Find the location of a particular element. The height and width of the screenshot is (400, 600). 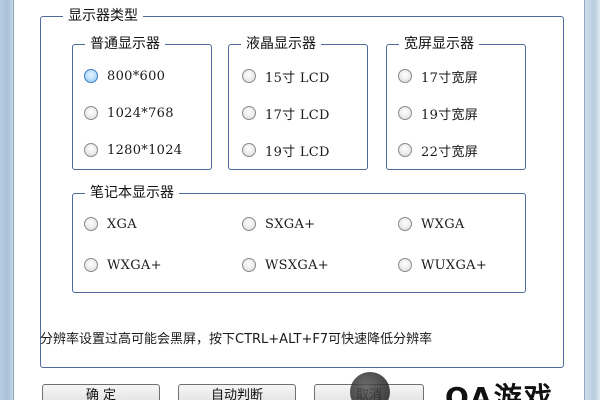

radio-wxga: WXGA is located at coordinates (431, 224).